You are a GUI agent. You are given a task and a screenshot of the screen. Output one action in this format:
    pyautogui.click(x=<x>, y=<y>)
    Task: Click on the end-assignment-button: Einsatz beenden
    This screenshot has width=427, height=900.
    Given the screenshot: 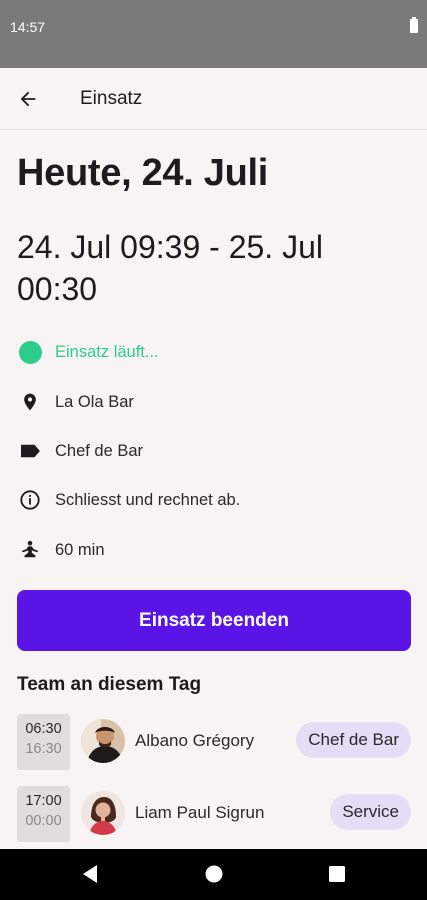 What is the action you would take?
    pyautogui.click(x=214, y=620)
    